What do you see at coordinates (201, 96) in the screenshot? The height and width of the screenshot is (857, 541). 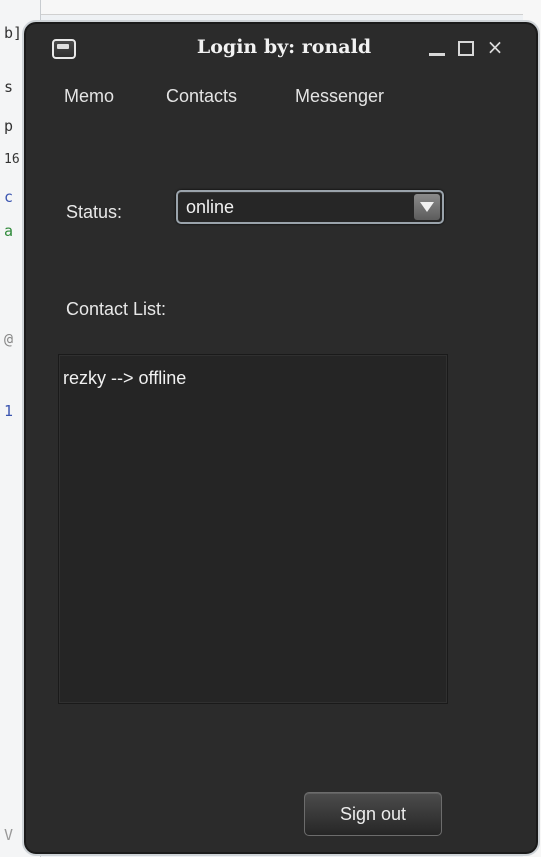 I see `menu-item-contacts: Contacts` at bounding box center [201, 96].